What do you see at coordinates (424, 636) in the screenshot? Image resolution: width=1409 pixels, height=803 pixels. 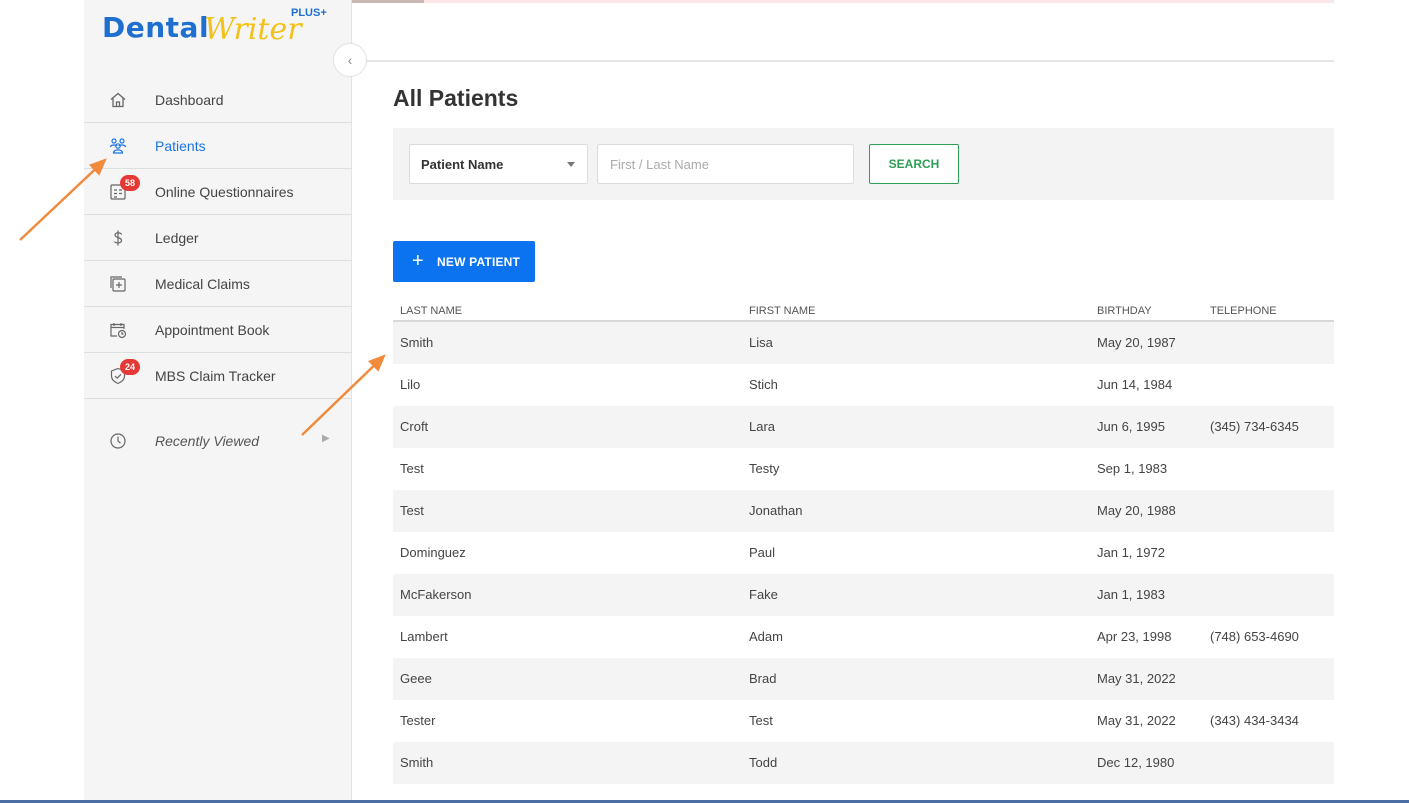 I see `cell-last-name: Lambert` at bounding box center [424, 636].